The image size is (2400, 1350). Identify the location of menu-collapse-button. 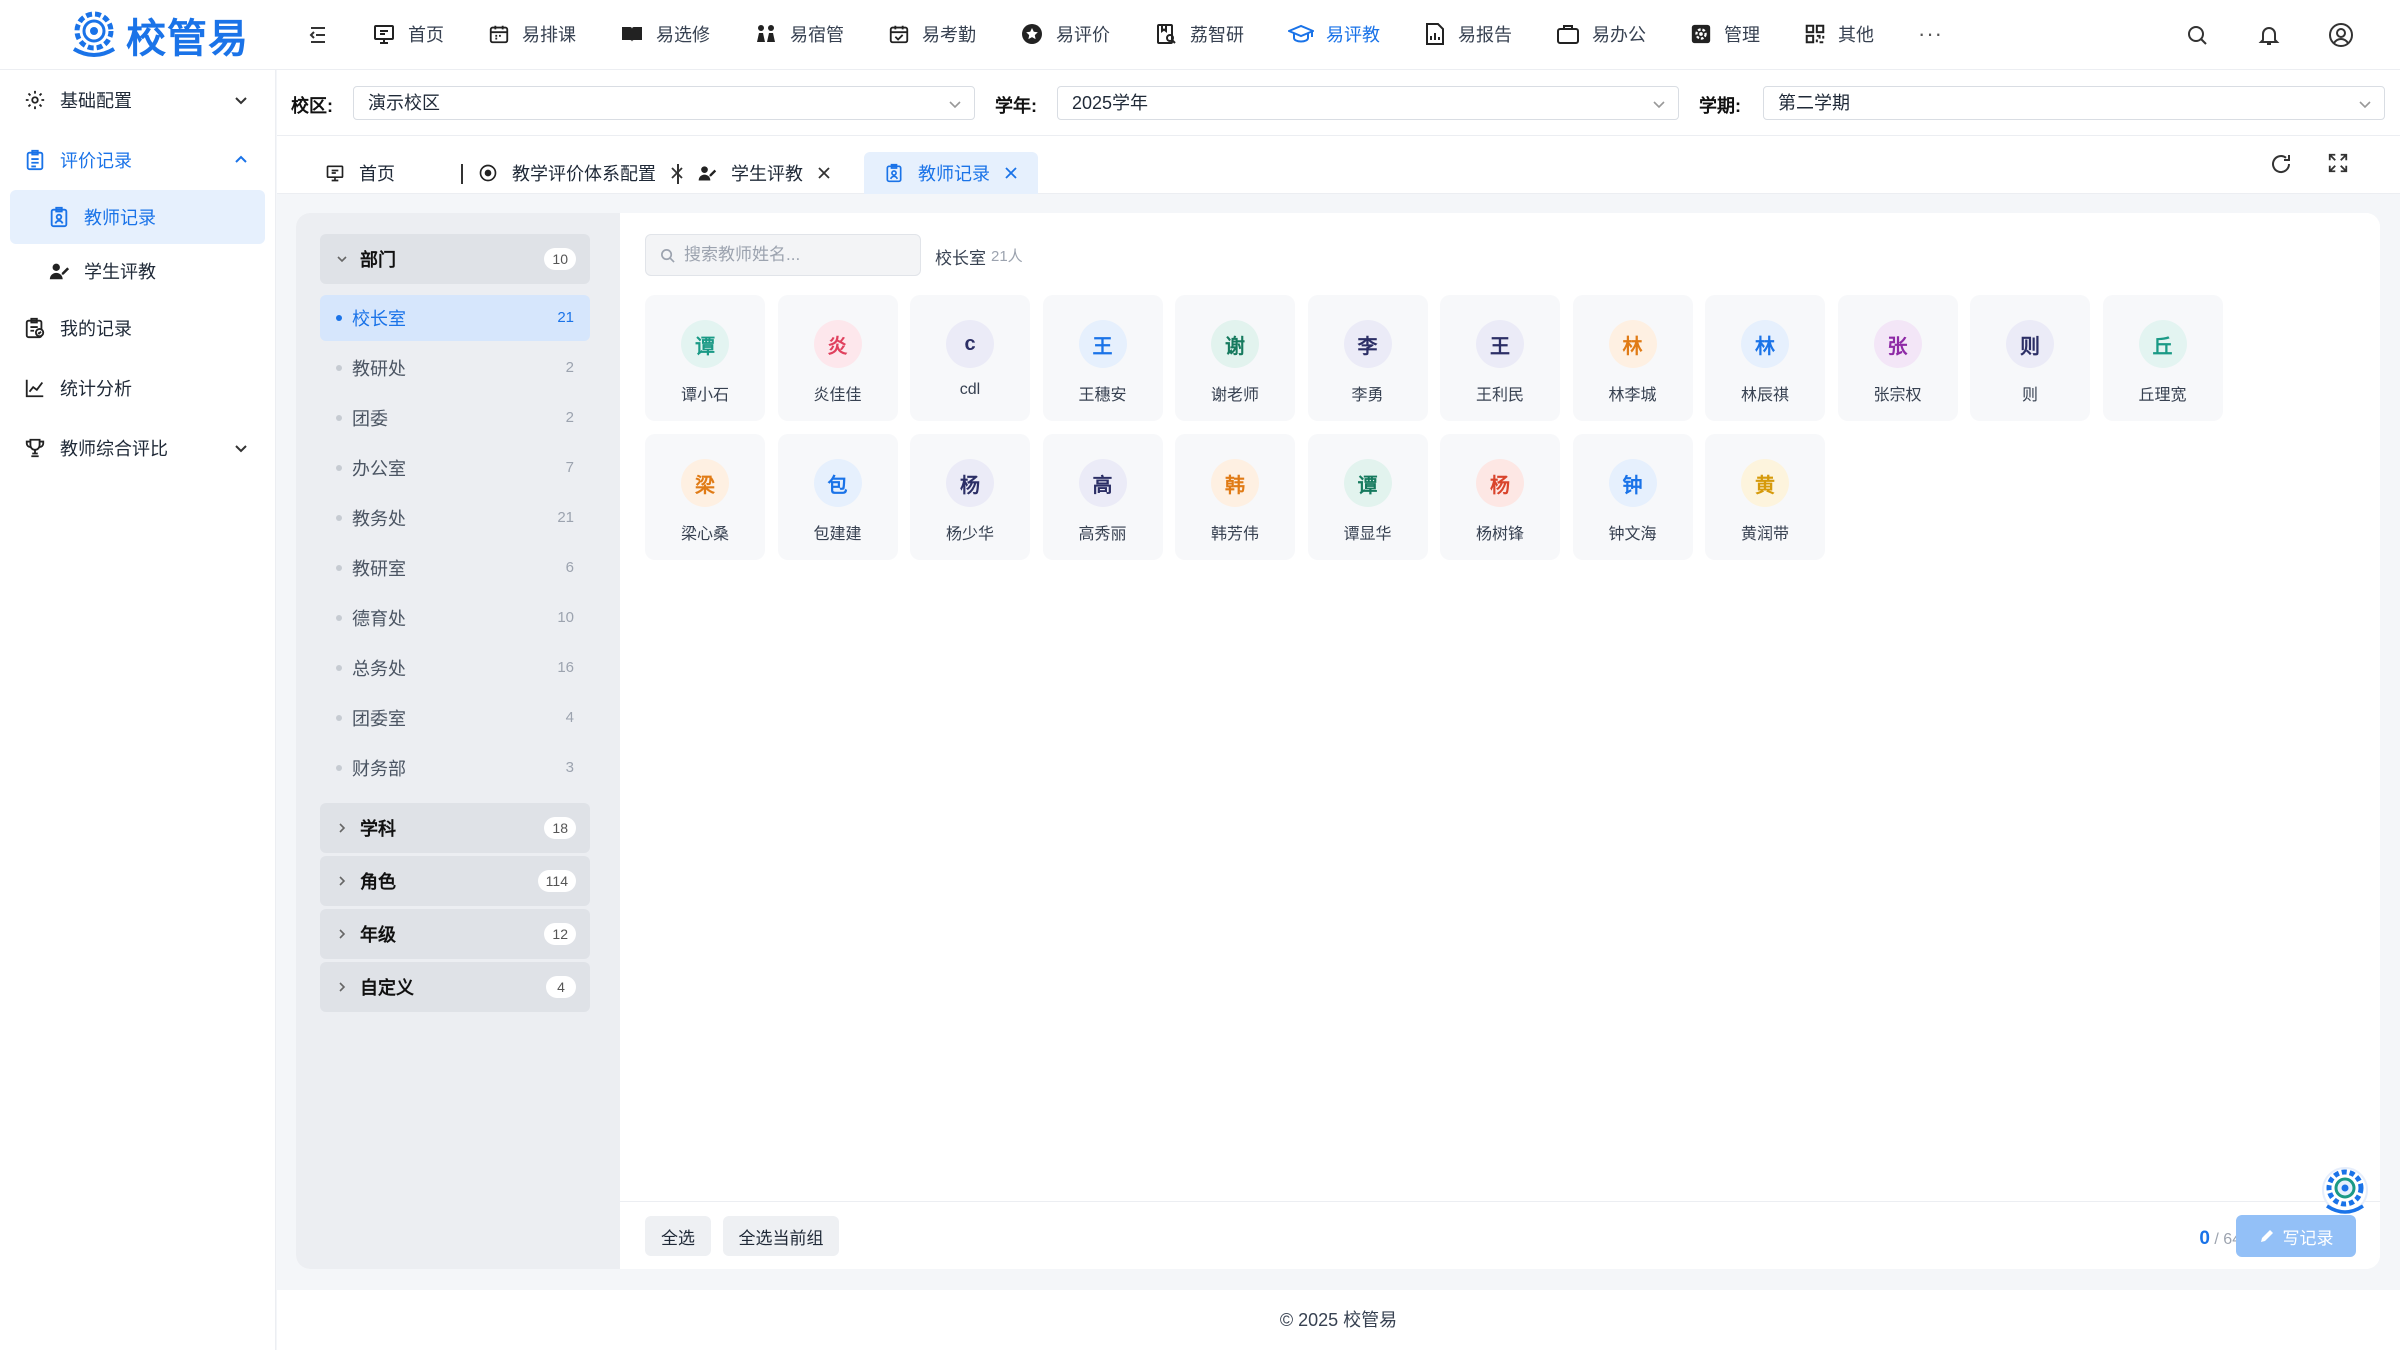
(318, 35).